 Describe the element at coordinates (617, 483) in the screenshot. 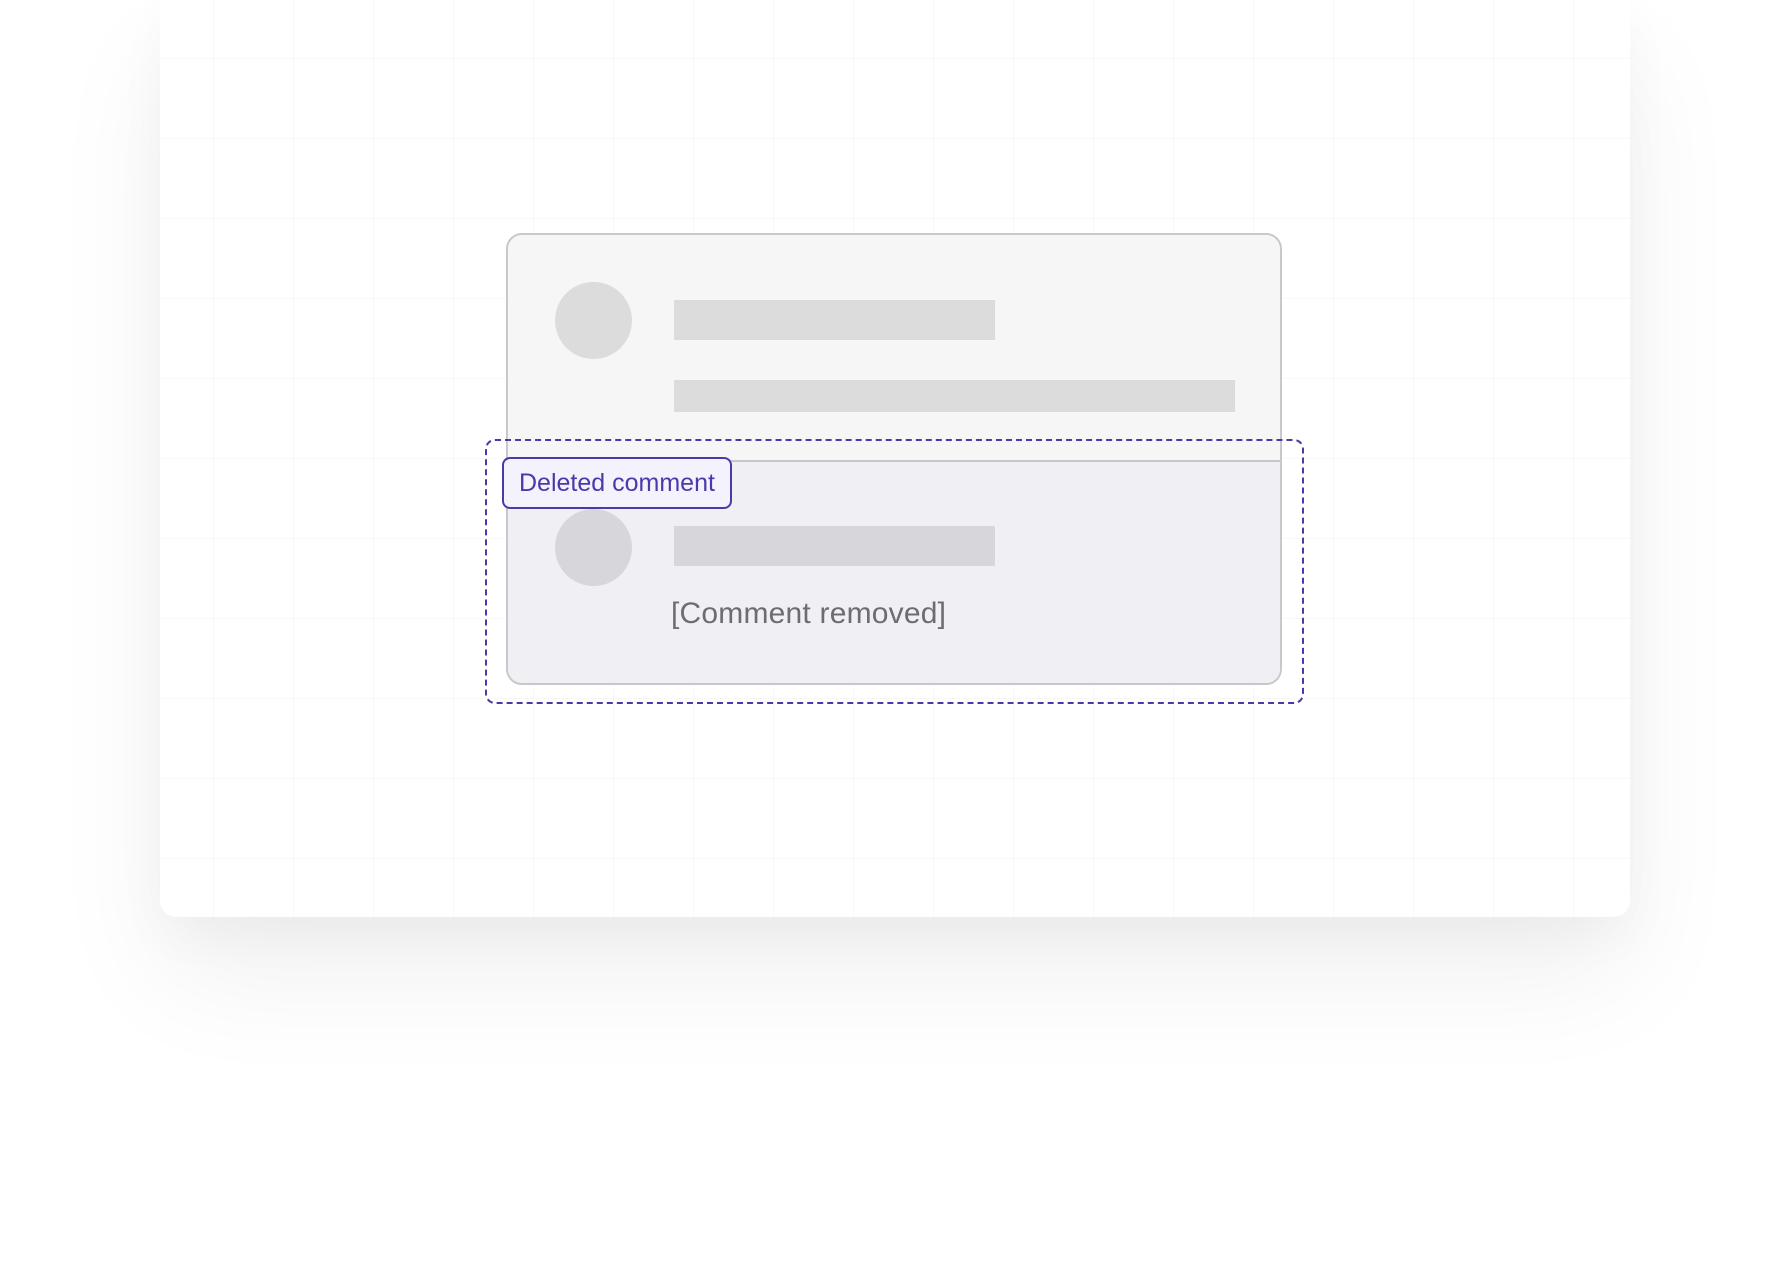

I see `annotation-tag: Deleted comment` at that location.